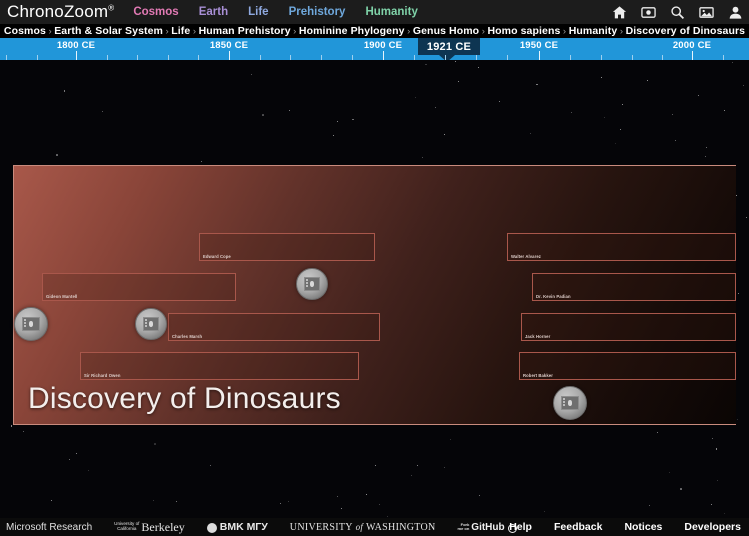 The height and width of the screenshot is (536, 749). Describe the element at coordinates (108, 31) in the screenshot. I see `breadcrumb-item-earth-solar-system: Earth & Solar System` at that location.